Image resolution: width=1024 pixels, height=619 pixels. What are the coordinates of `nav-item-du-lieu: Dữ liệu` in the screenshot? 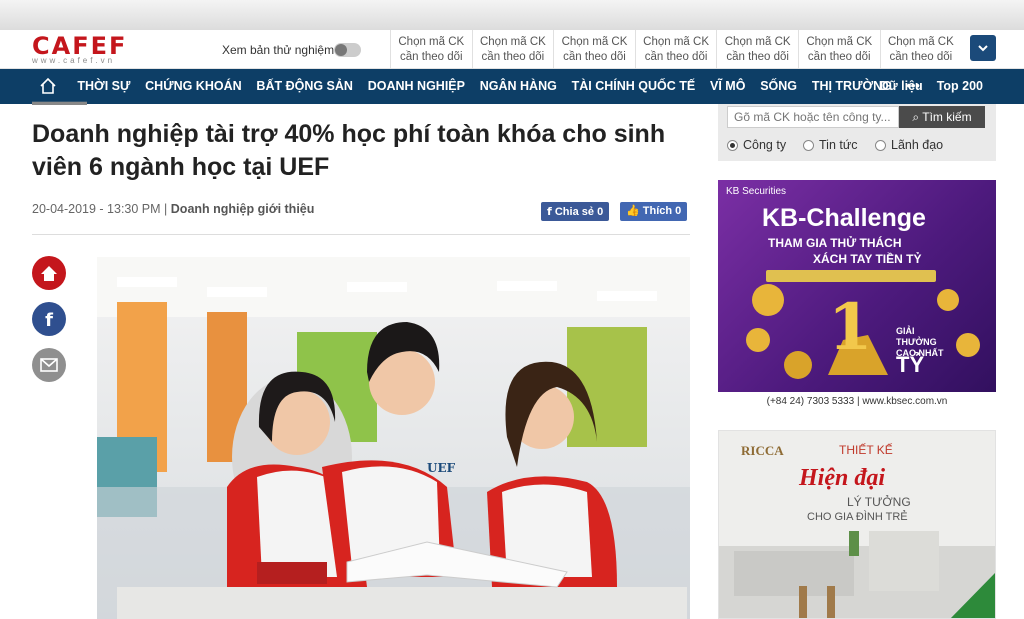 It's located at (901, 86).